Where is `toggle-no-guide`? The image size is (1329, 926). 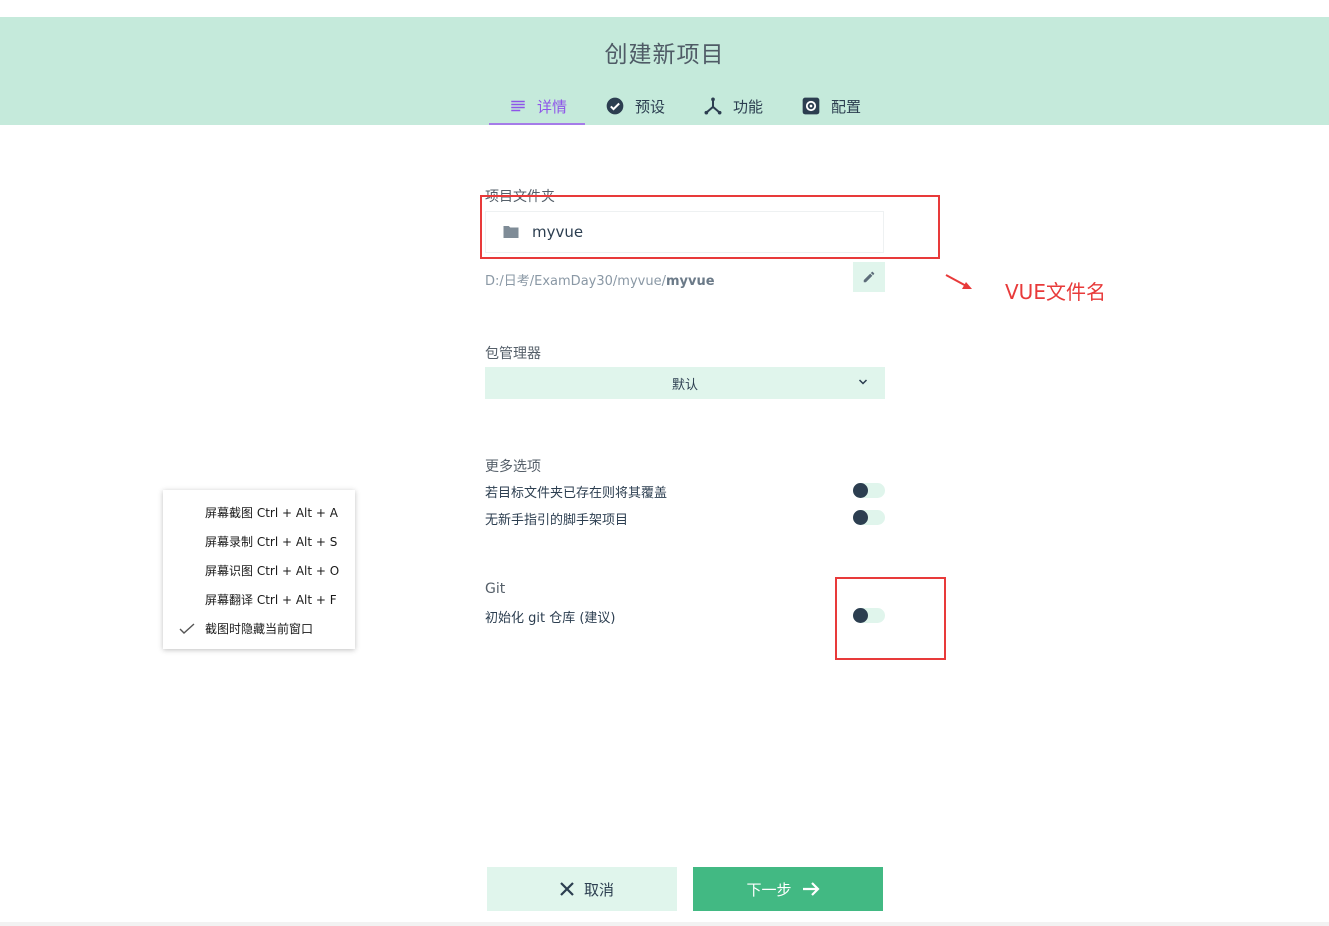 toggle-no-guide is located at coordinates (869, 517).